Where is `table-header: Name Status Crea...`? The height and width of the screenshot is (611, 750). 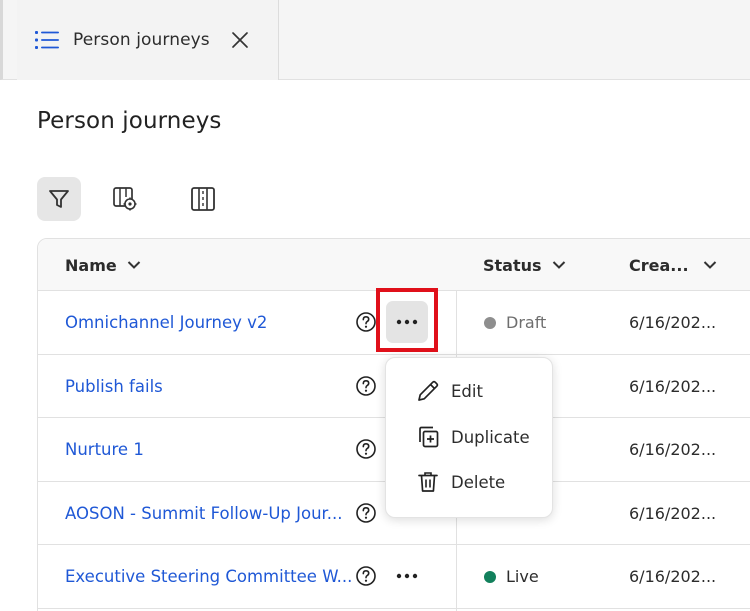
table-header: Name Status Crea... is located at coordinates (394, 265).